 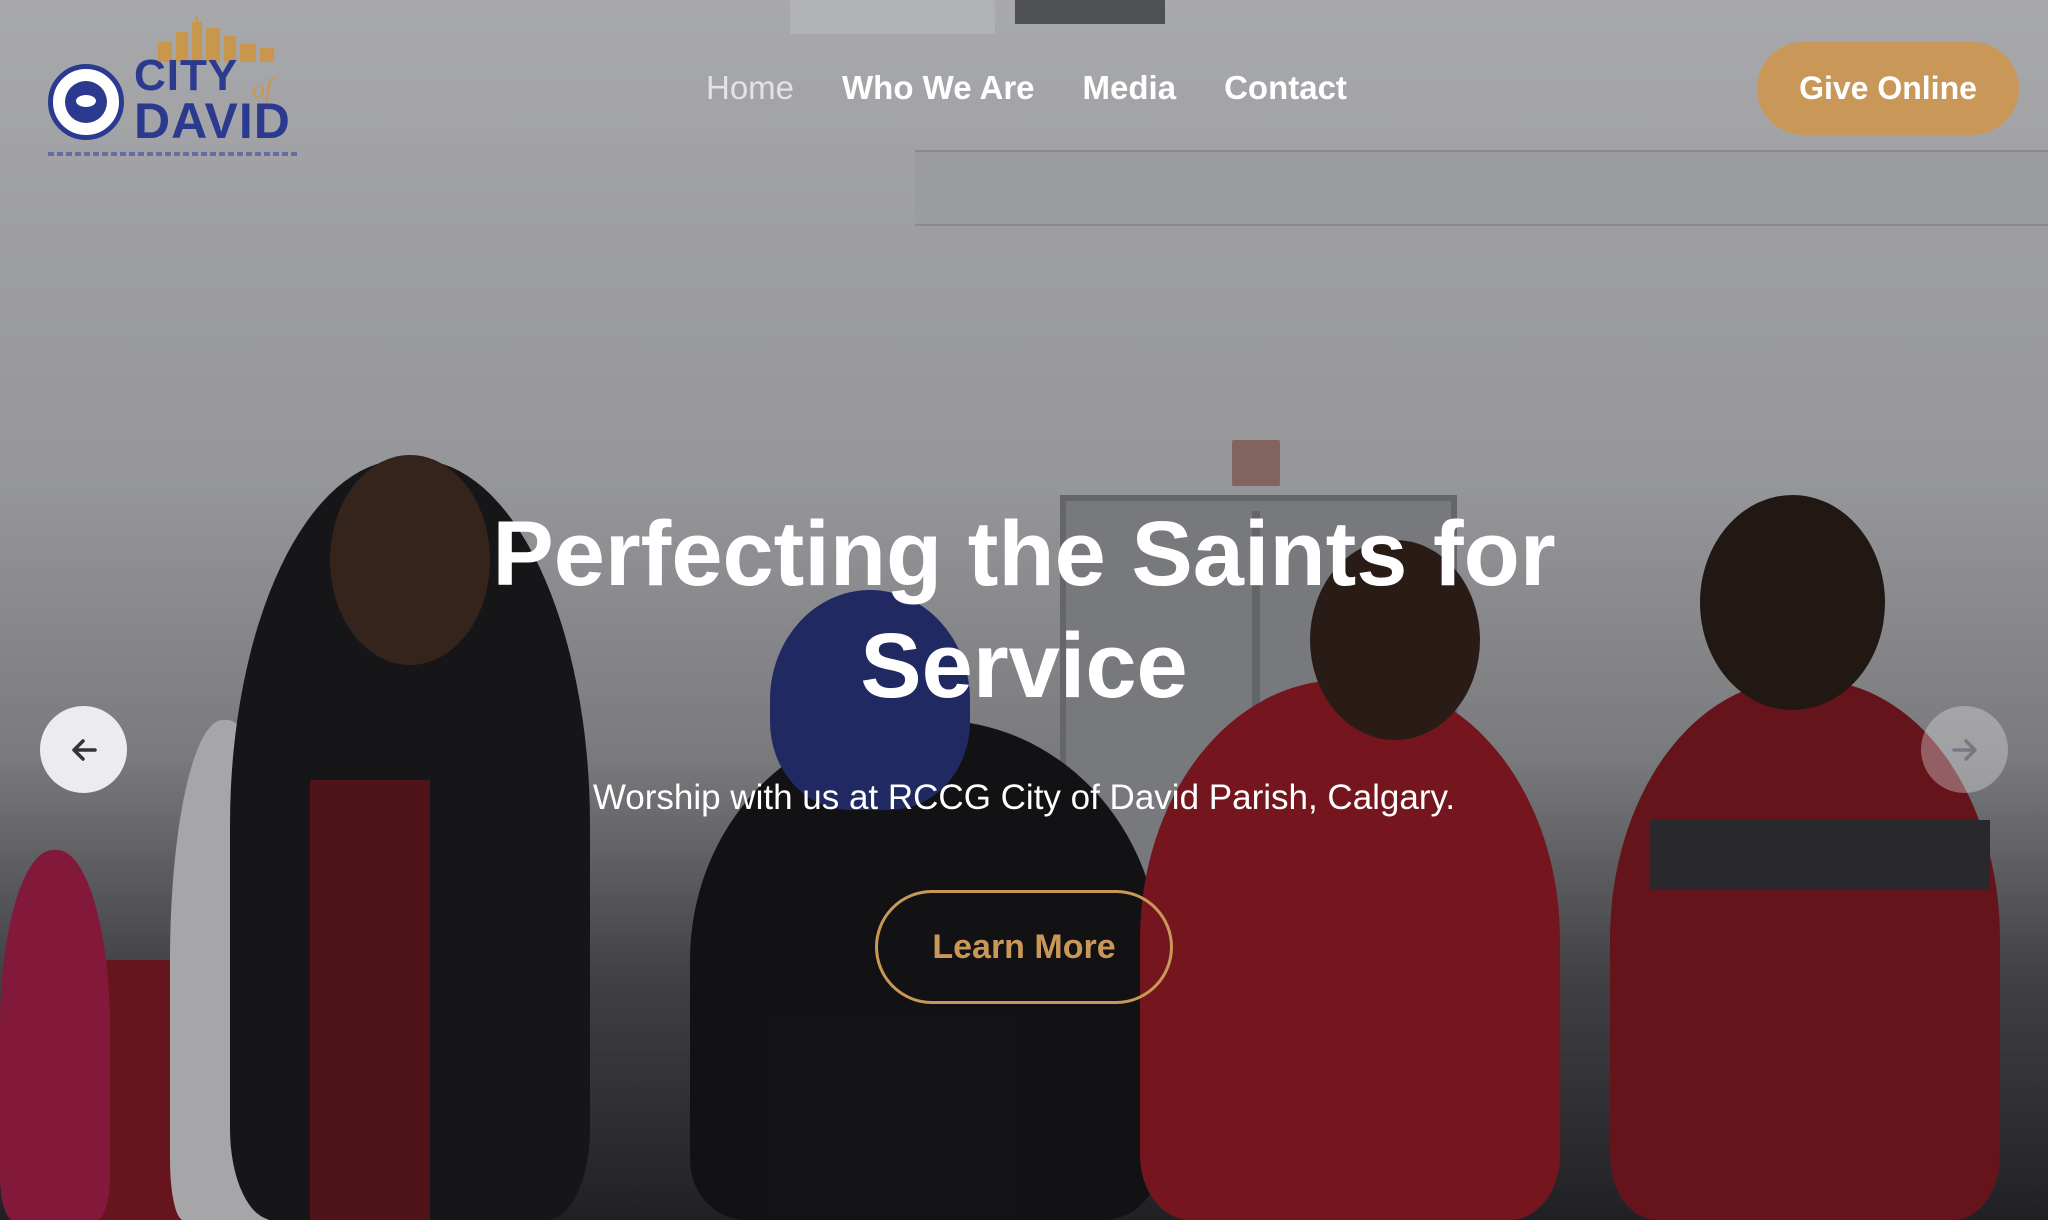 What do you see at coordinates (1130, 88) in the screenshot?
I see `nav-media: Media` at bounding box center [1130, 88].